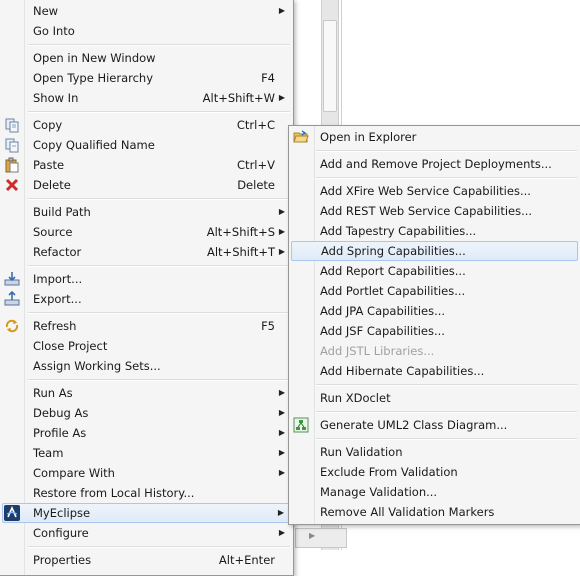  I want to click on menu-item-debug-as: Debug As ▶, so click(146, 413).